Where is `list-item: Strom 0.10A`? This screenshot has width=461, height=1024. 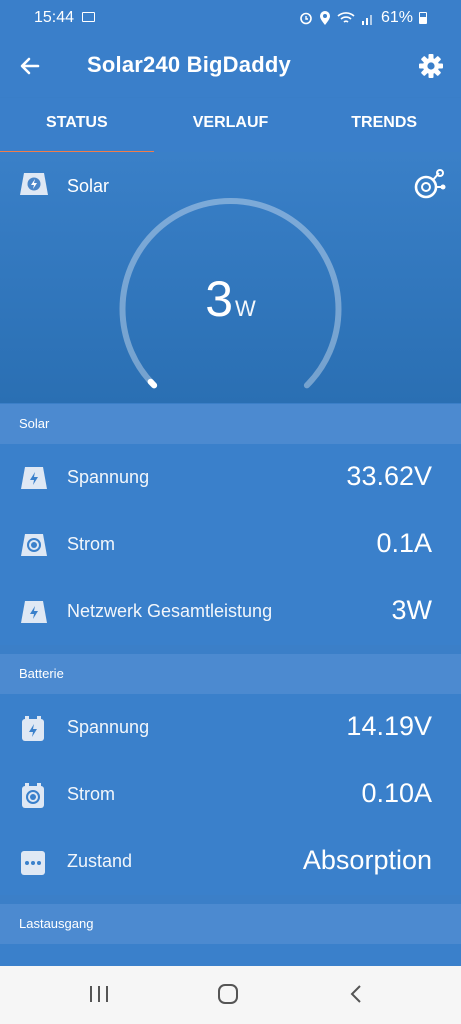 list-item: Strom 0.10A is located at coordinates (230, 794).